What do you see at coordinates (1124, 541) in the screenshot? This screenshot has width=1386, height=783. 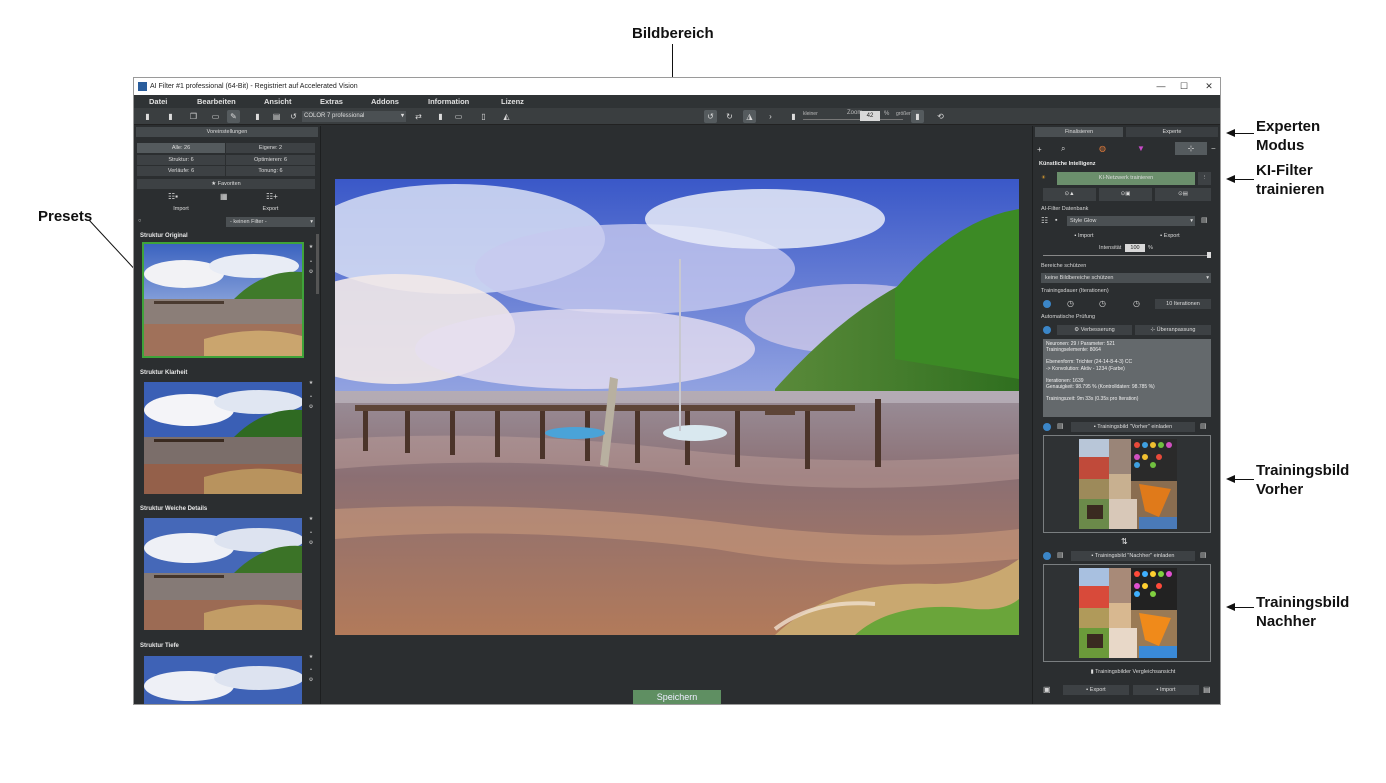 I see `swap-images-icon: ⇅` at bounding box center [1124, 541].